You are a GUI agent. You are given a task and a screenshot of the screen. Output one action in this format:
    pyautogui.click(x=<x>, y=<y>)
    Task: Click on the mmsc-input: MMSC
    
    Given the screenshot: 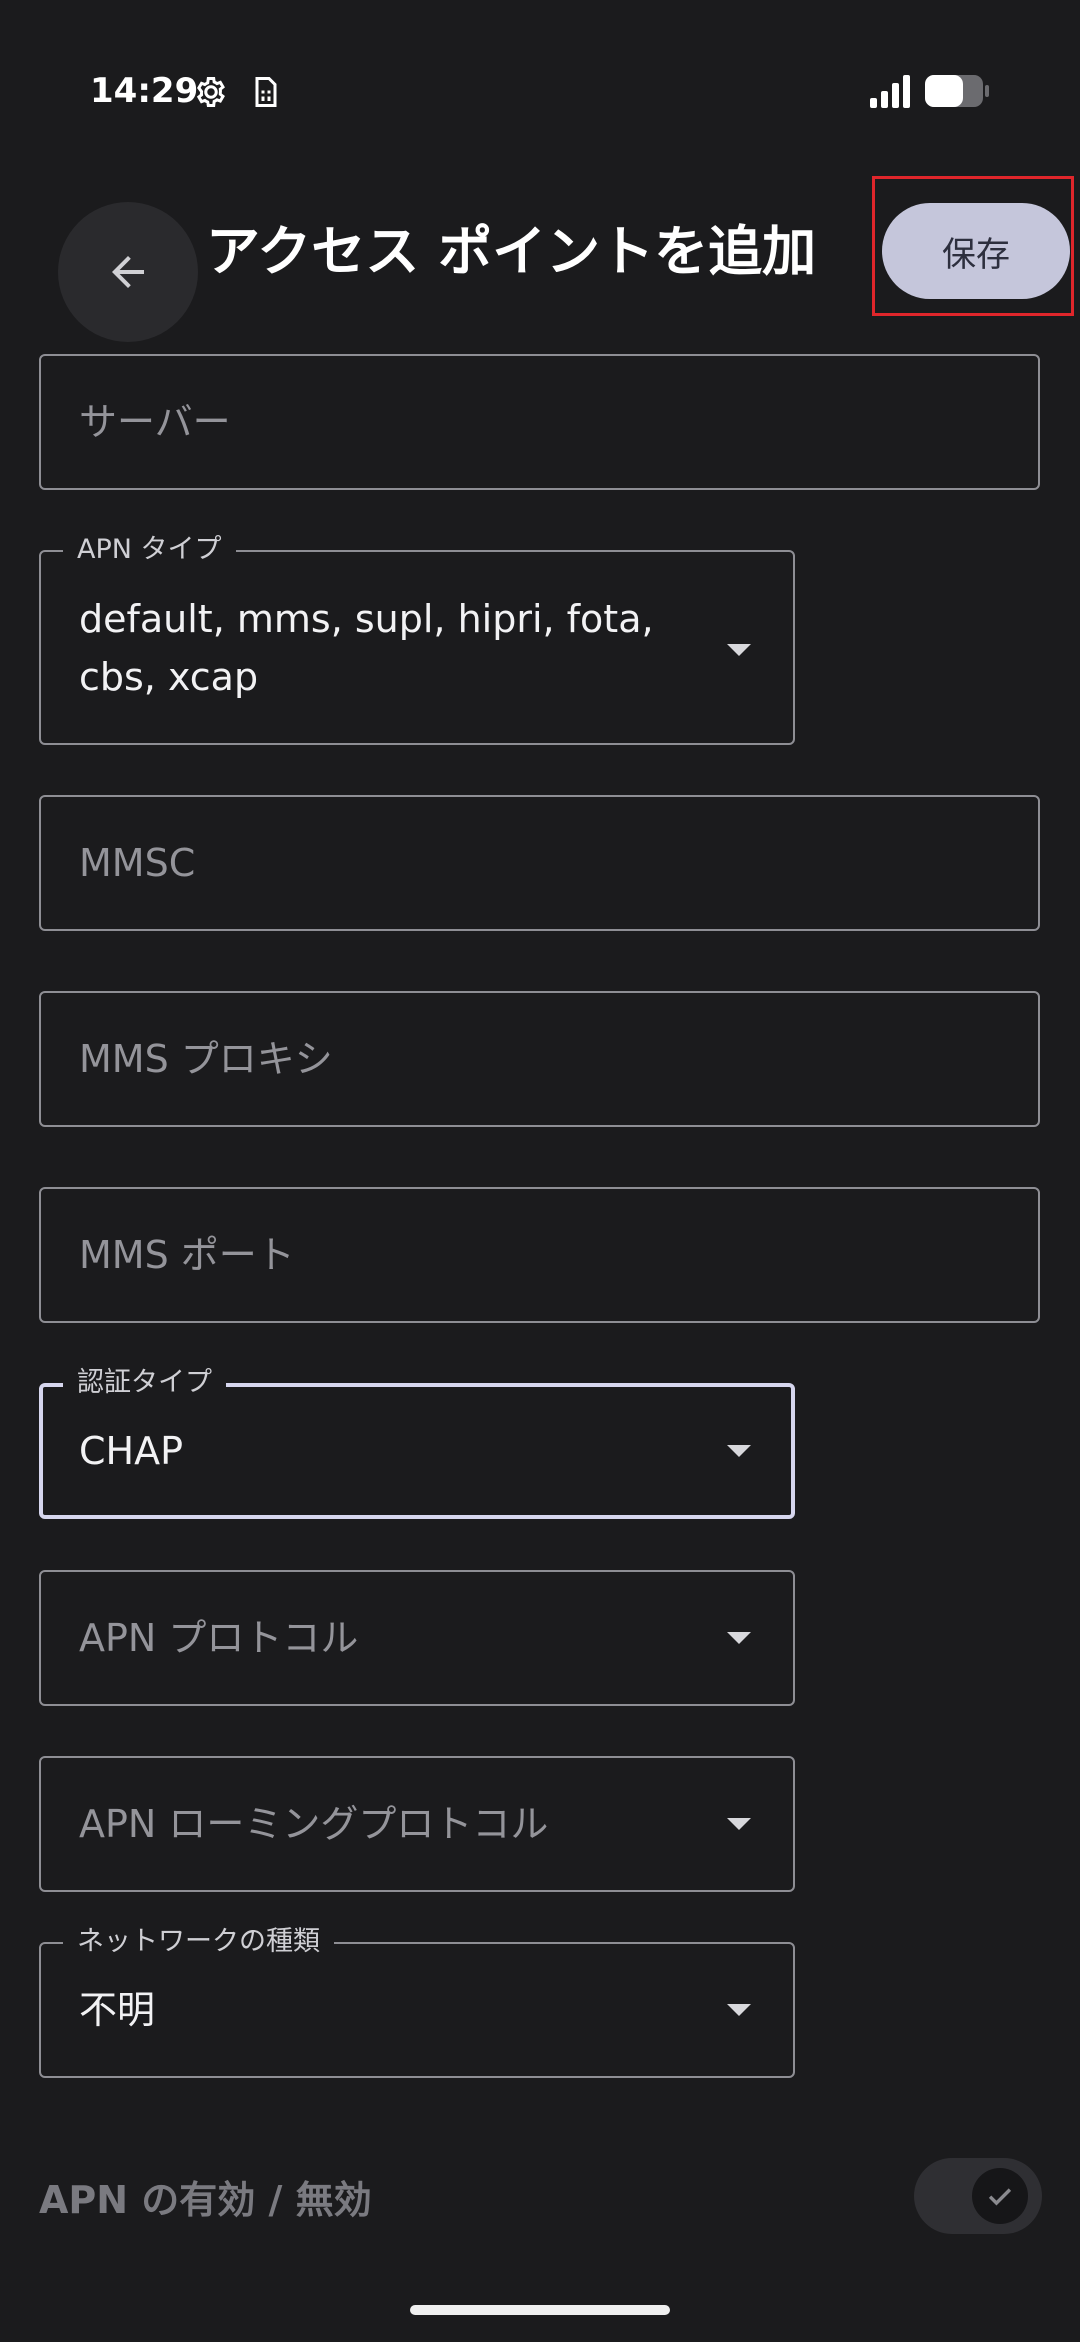 What is the action you would take?
    pyautogui.click(x=539, y=863)
    